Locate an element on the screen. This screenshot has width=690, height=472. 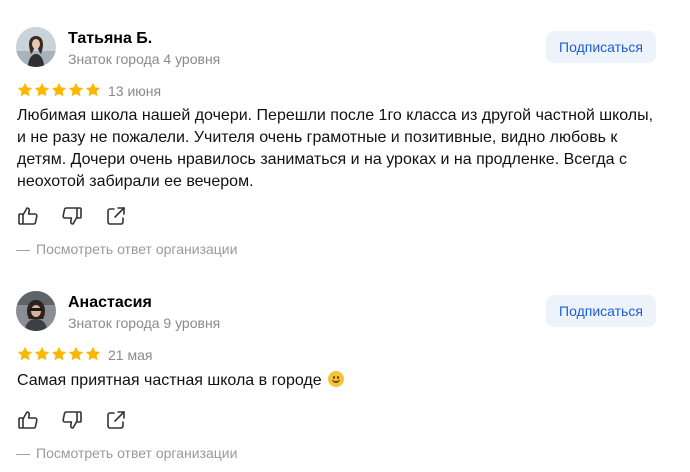
smiling-face-emoji-icon is located at coordinates (336, 379).